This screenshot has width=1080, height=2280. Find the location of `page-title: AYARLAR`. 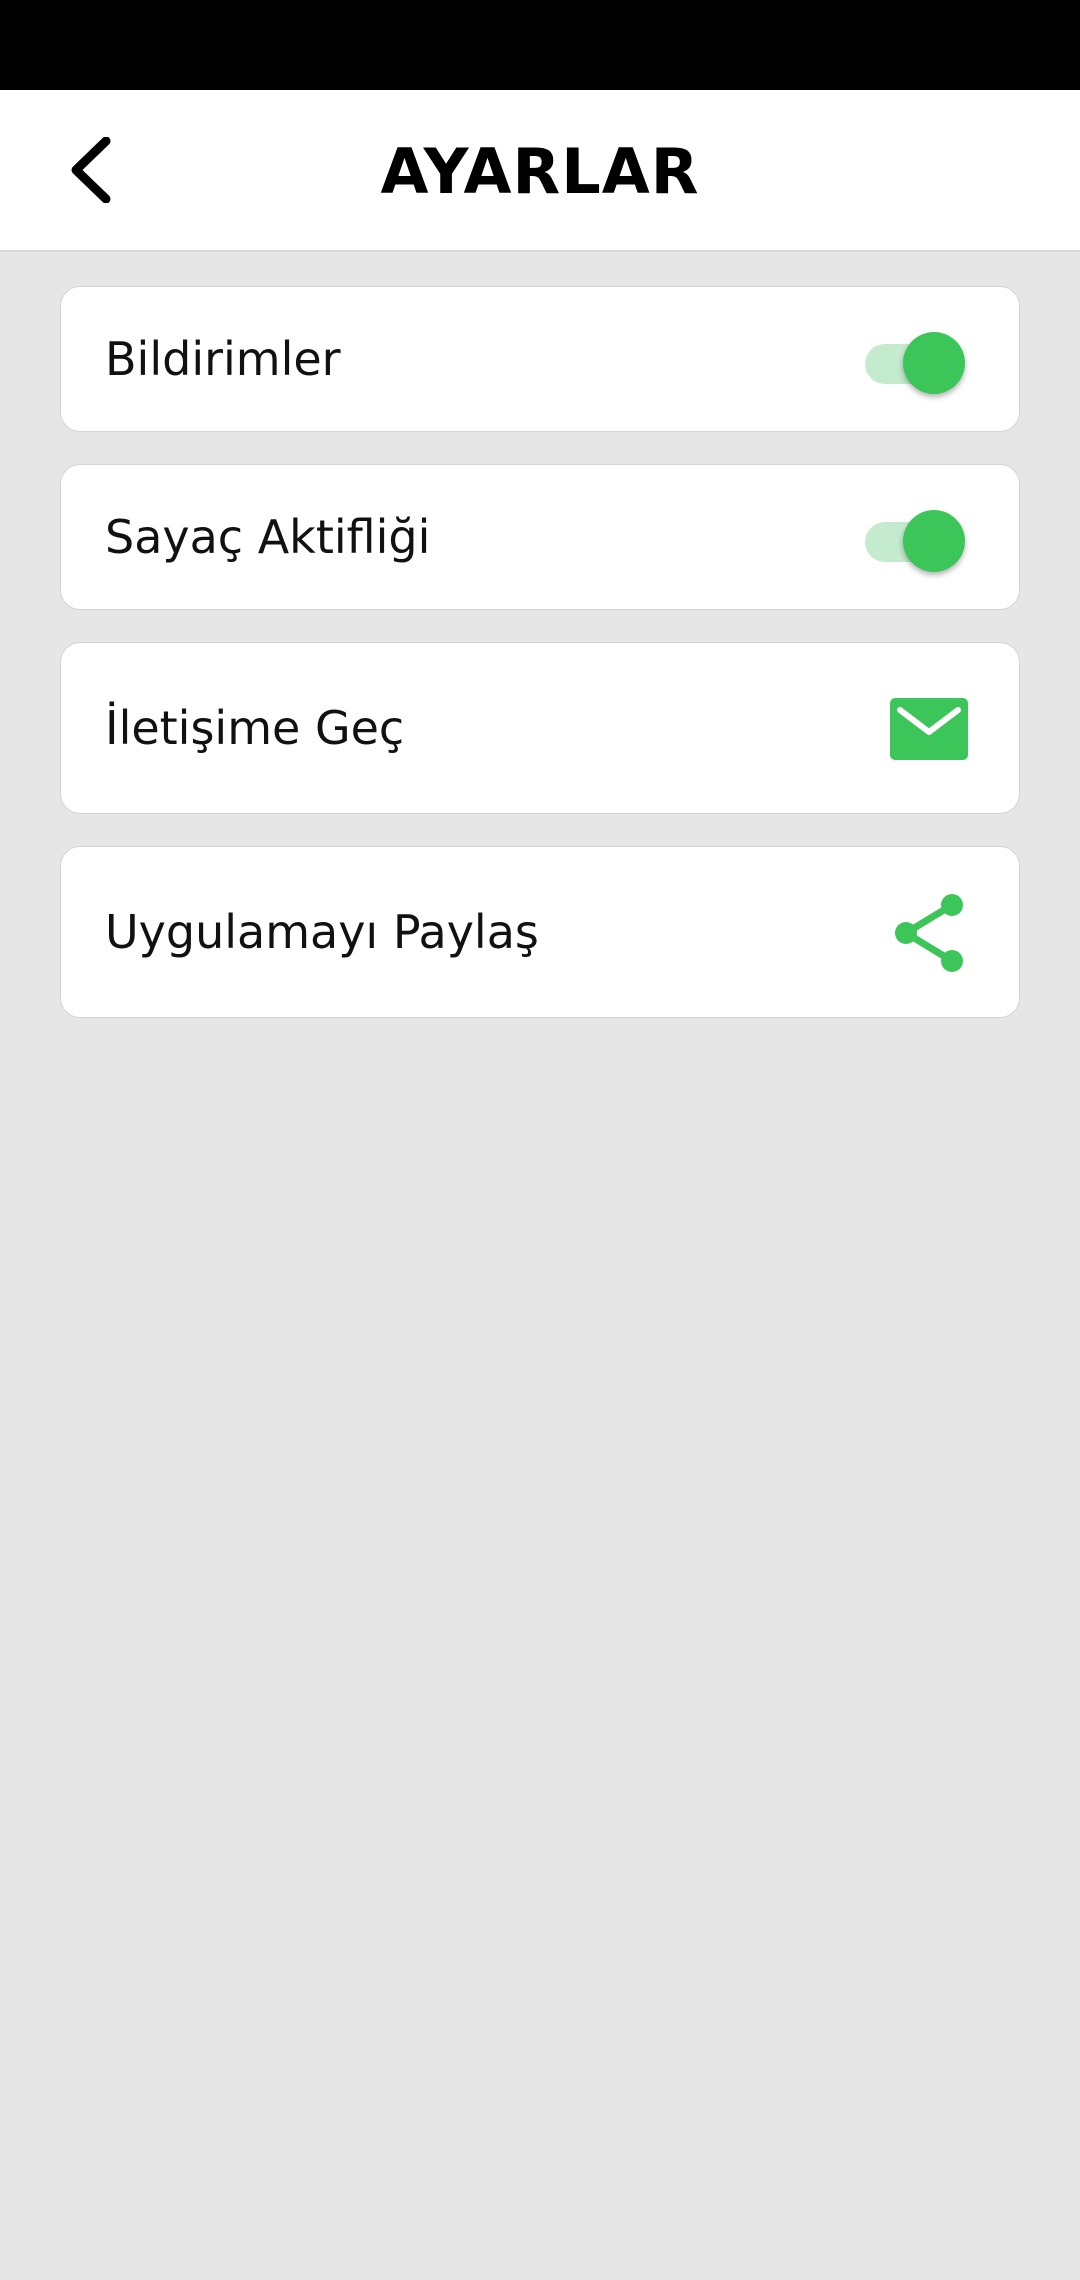

page-title: AYARLAR is located at coordinates (540, 171).